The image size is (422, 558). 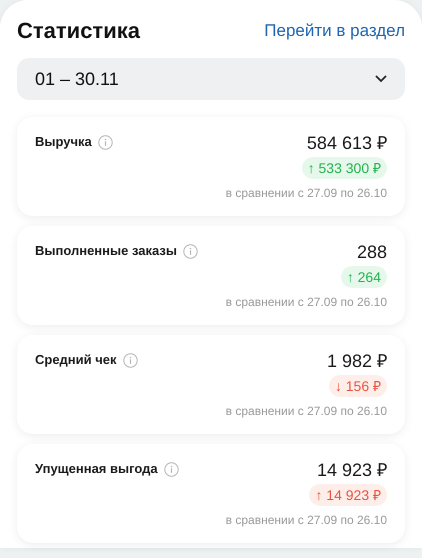 What do you see at coordinates (363, 277) in the screenshot?
I see `delta-badge: ↑ 264` at bounding box center [363, 277].